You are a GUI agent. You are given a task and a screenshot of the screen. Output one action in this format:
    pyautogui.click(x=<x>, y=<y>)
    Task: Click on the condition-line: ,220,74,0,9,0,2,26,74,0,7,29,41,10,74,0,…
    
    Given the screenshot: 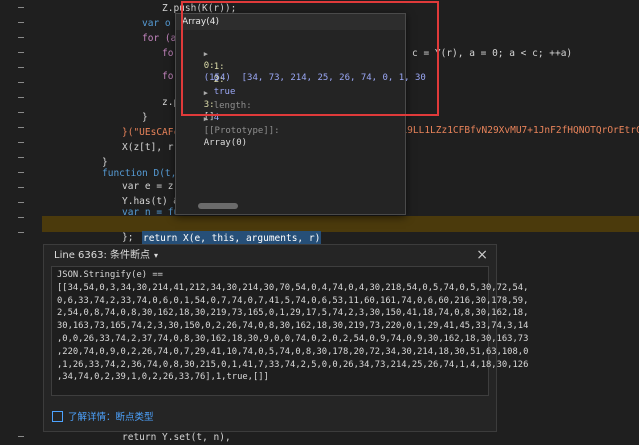 What is the action you would take?
    pyautogui.click(x=293, y=351)
    